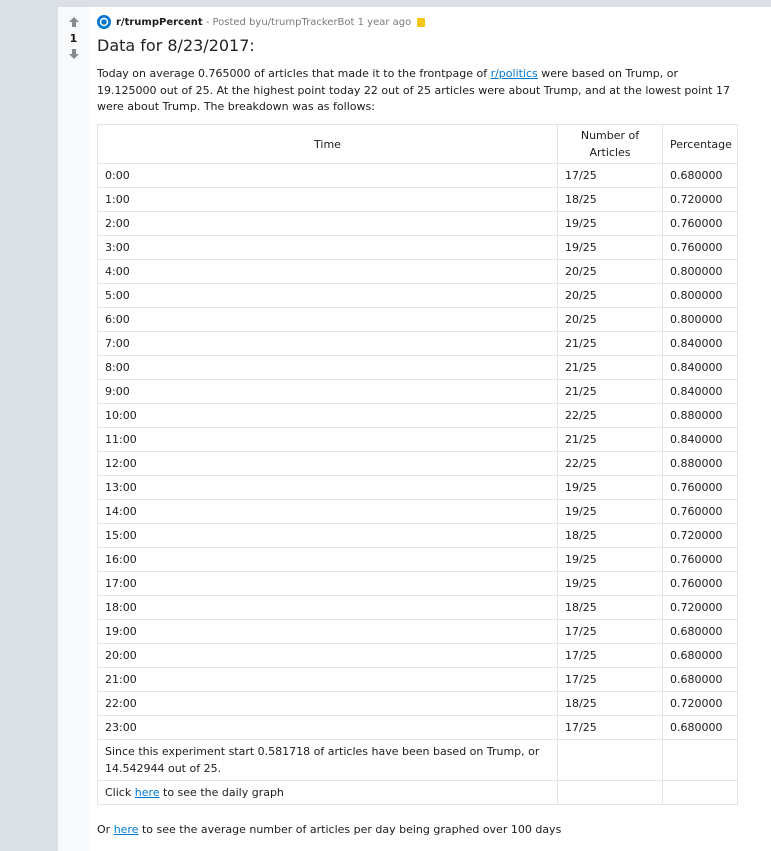 This screenshot has width=771, height=851. I want to click on cell-time: 1:00, so click(327, 199).